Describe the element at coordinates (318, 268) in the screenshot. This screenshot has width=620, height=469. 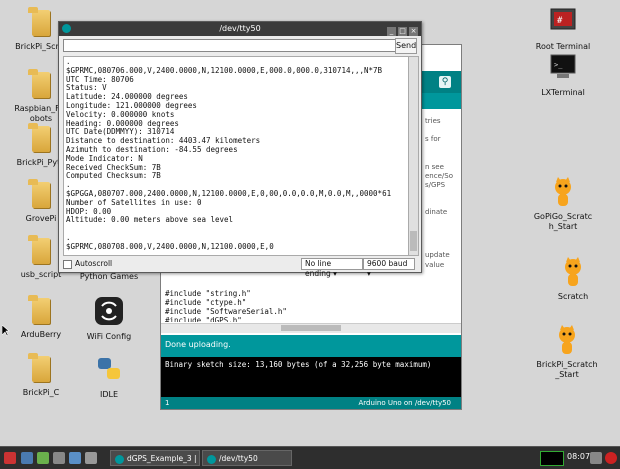
I see `line-ending-value: No line ending` at that location.